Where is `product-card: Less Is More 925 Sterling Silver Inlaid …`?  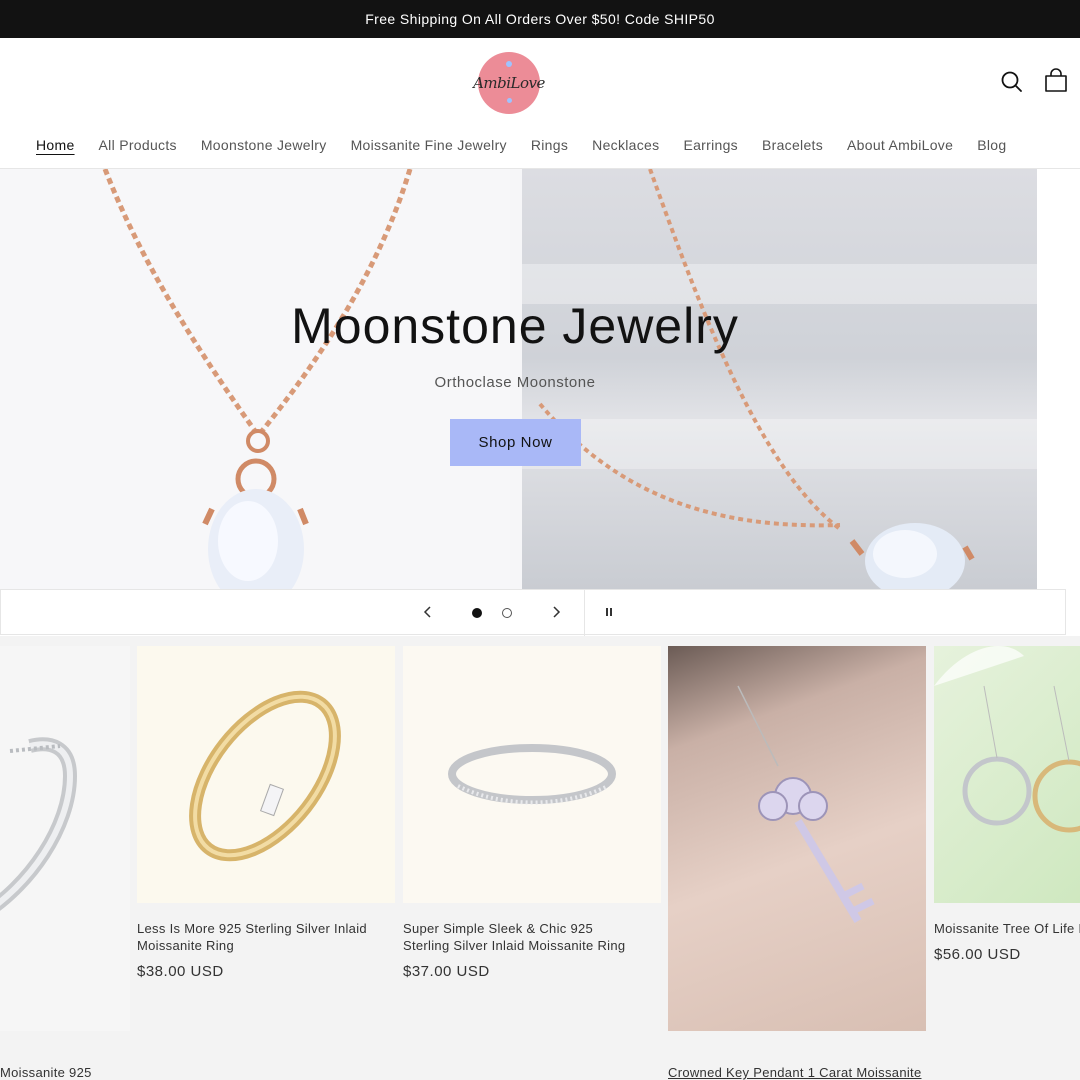
product-card: Less Is More 925 Sterling Silver Inlaid … is located at coordinates (266, 813).